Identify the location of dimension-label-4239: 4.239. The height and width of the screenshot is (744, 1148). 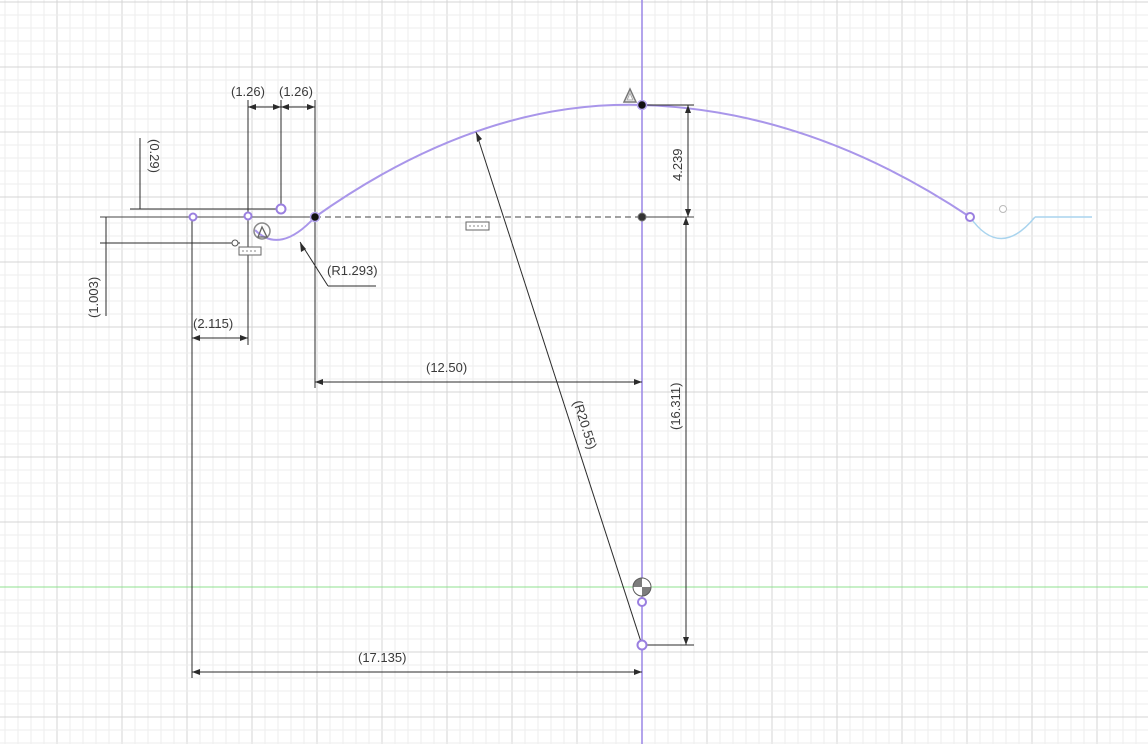
(677, 164).